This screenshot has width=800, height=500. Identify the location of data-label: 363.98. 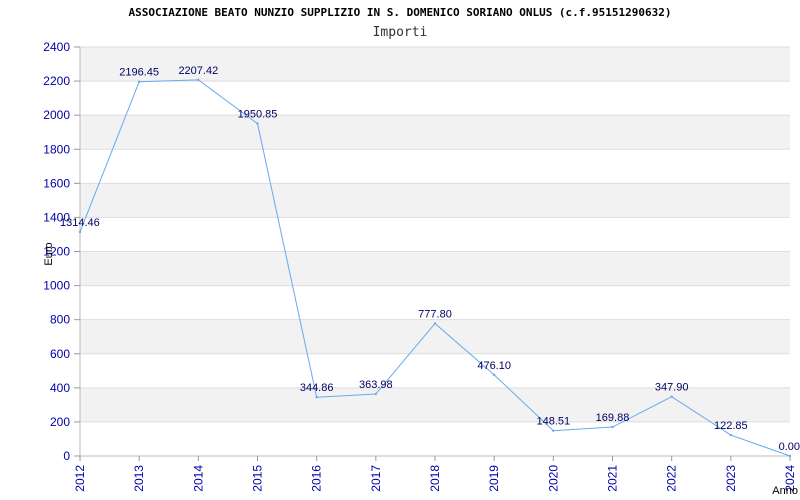
(376, 385).